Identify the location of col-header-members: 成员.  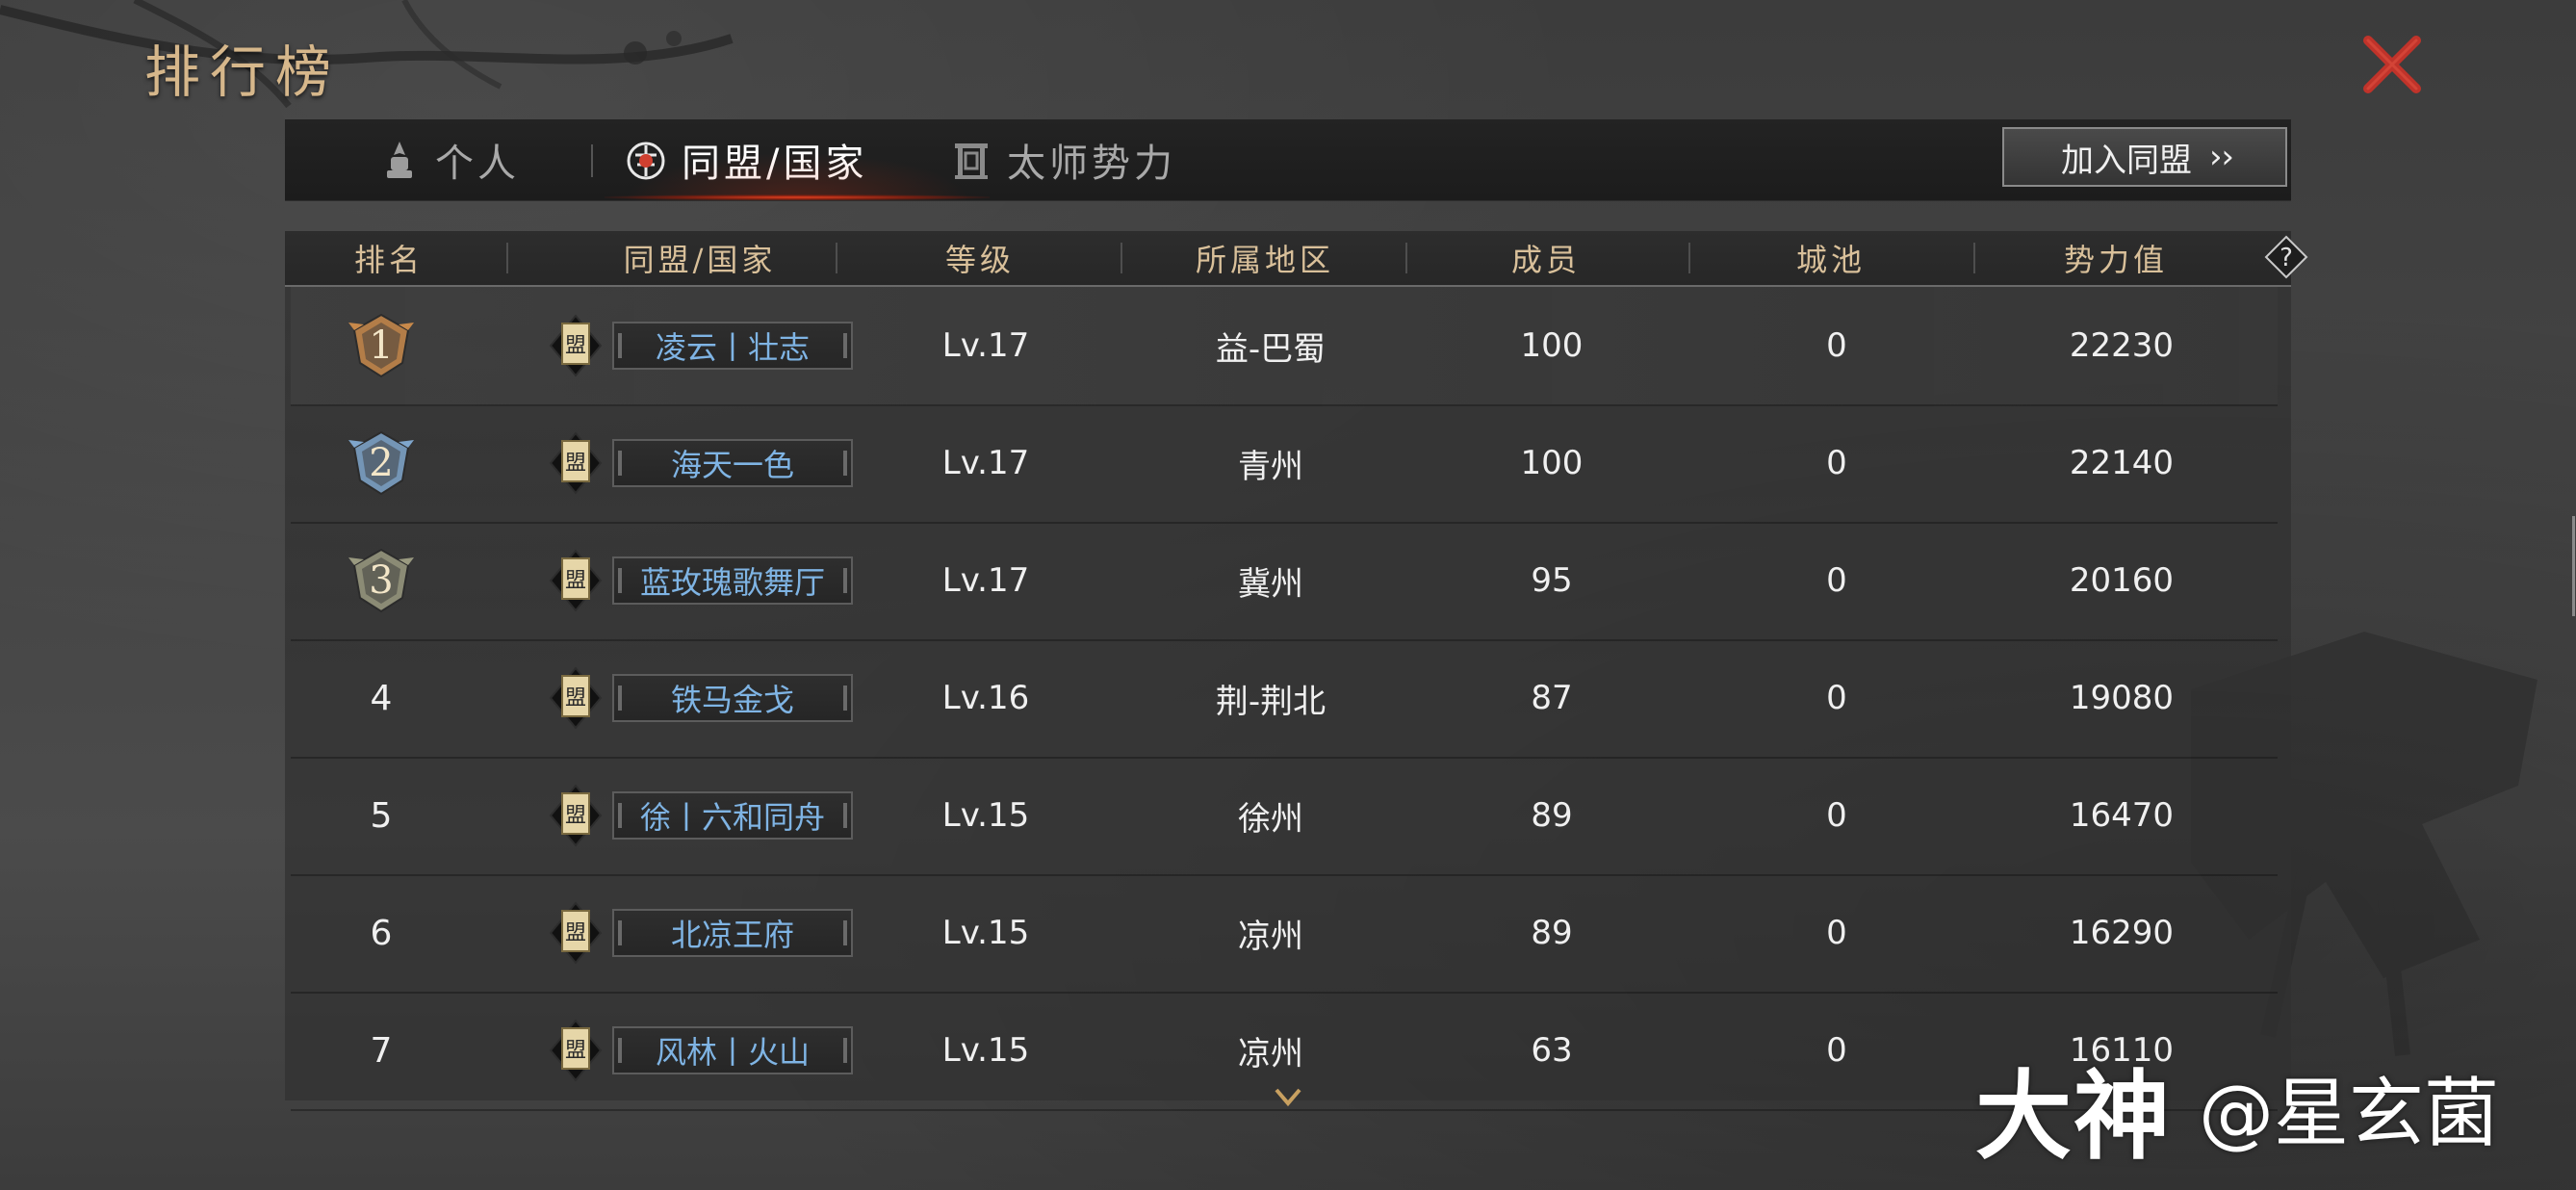
(1545, 260).